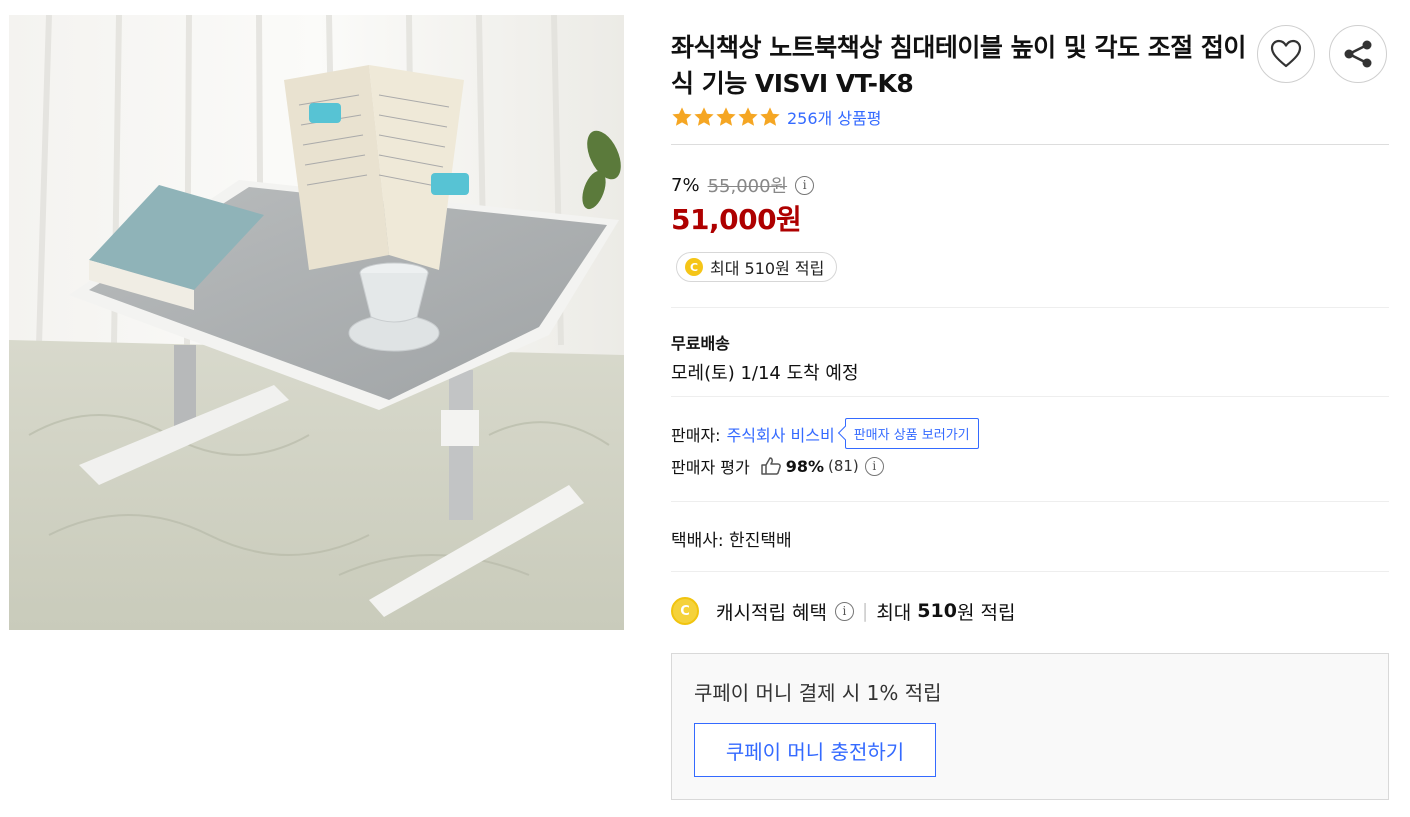  What do you see at coordinates (818, 693) in the screenshot?
I see `coupay-text: 쿠페이 머니 결제 시 1% 적립` at bounding box center [818, 693].